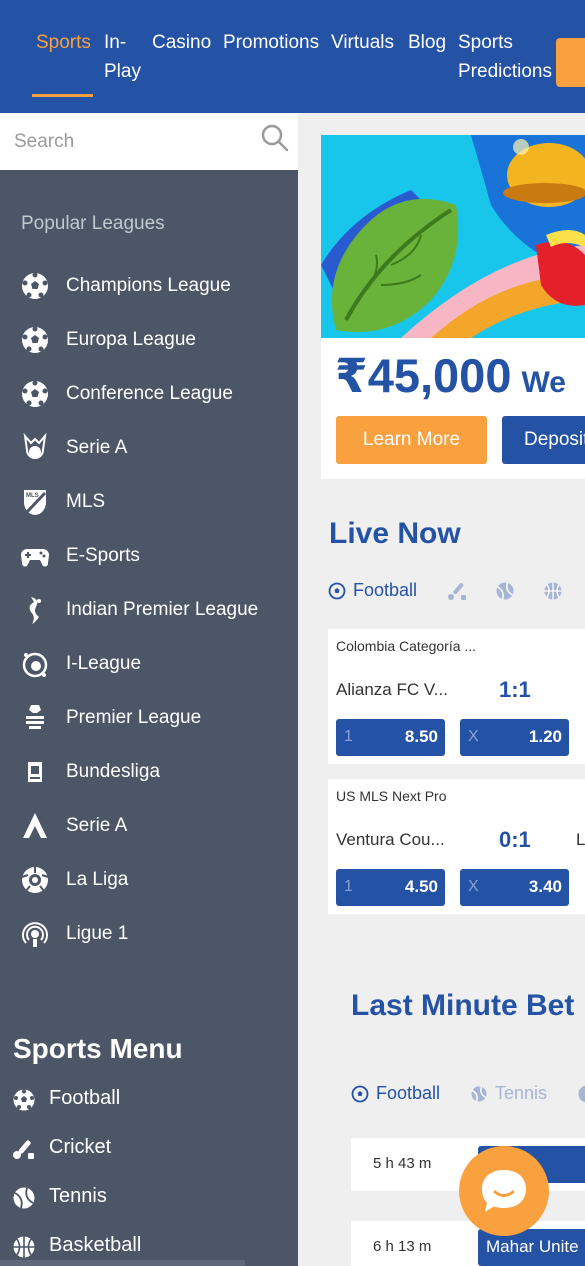 The width and height of the screenshot is (585, 1266). I want to click on sidebar-item-mls: MLS MLS, so click(149, 502).